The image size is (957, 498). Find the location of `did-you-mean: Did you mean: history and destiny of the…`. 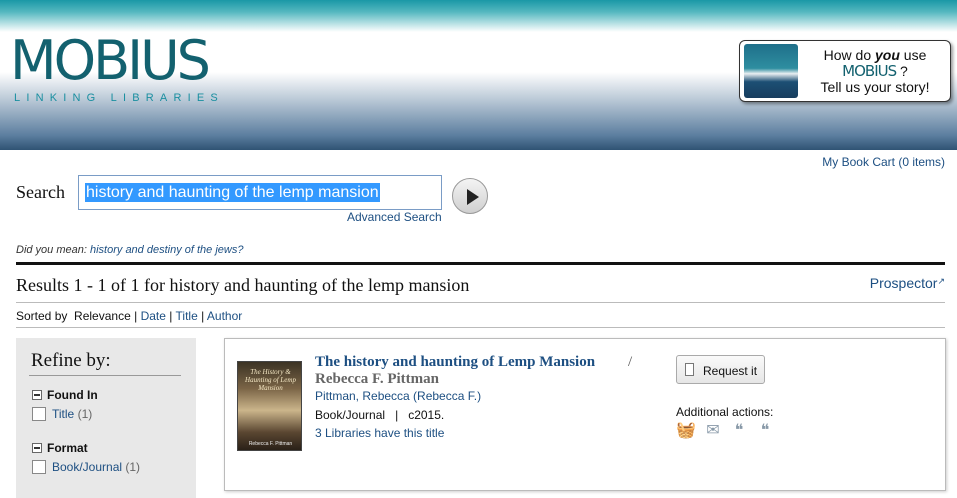

did-you-mean: Did you mean: history and destiny of the… is located at coordinates (130, 250).